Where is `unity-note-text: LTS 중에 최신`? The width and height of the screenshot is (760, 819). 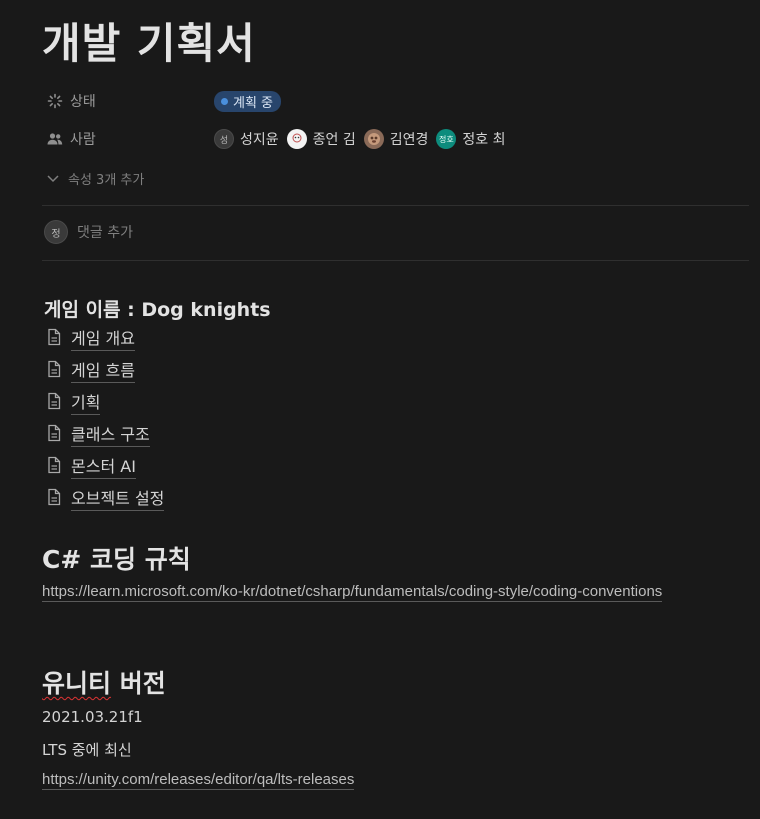
unity-note-text: LTS 중에 최신 is located at coordinates (87, 749).